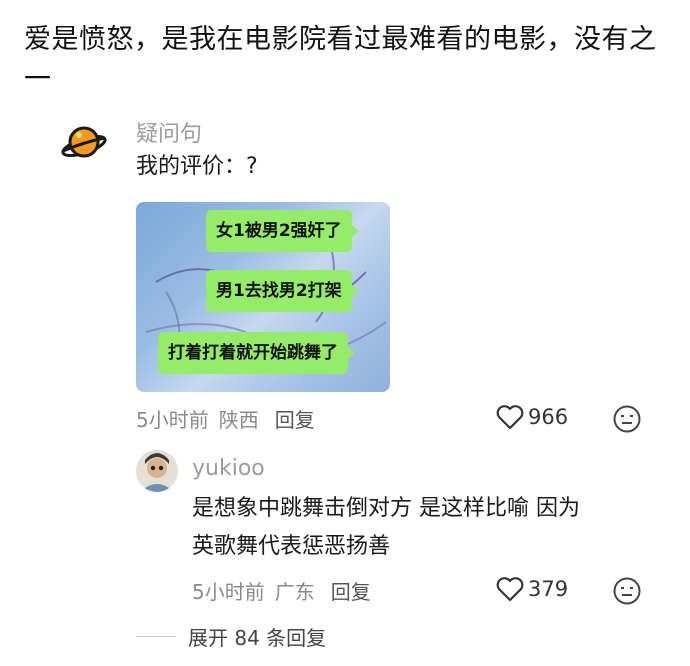 The height and width of the screenshot is (666, 690). I want to click on comment-2-text-line-2: 英歌舞代表惩恶扬善, so click(291, 546).